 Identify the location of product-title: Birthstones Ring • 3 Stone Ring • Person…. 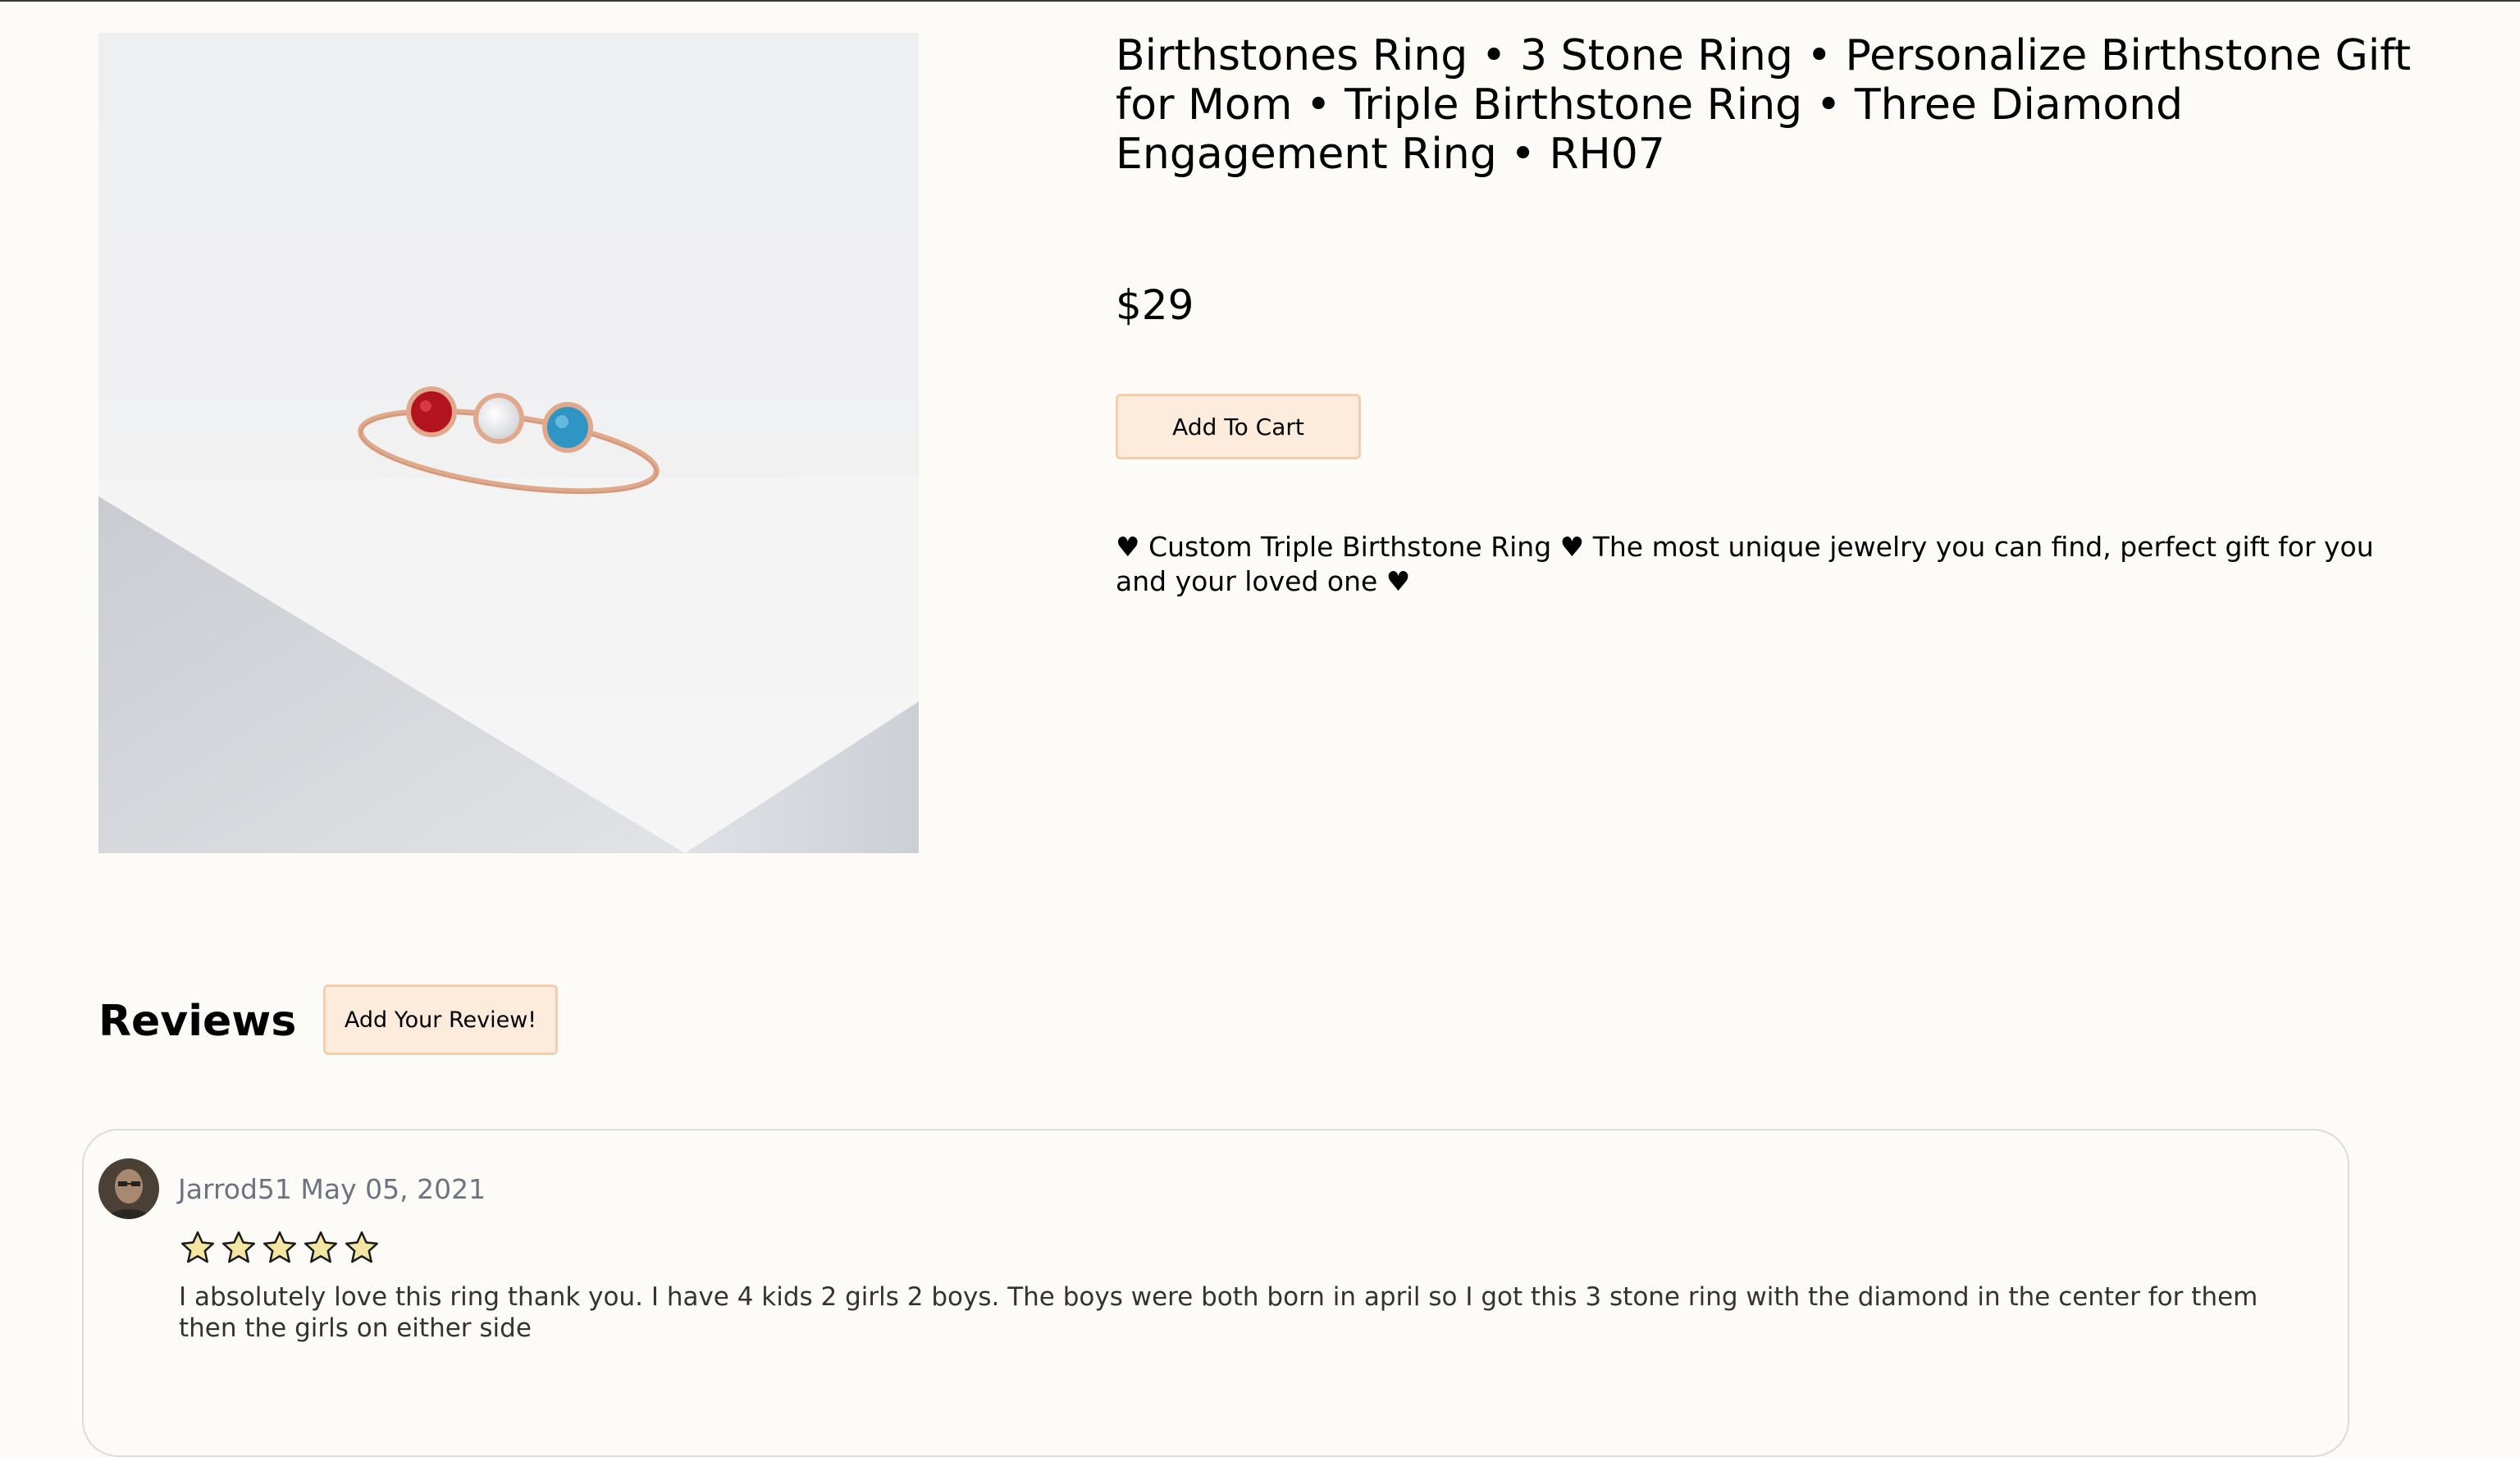
(1764, 105).